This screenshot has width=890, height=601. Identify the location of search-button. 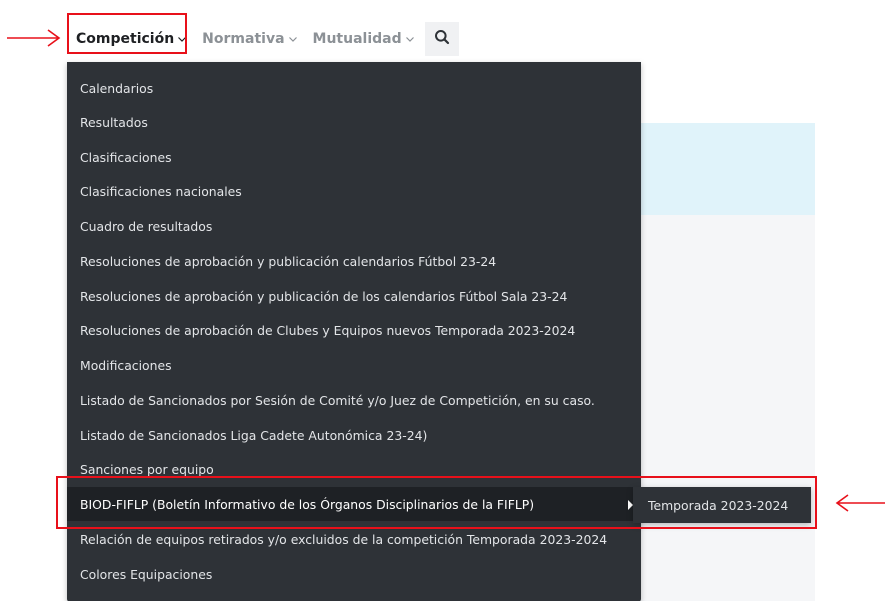
(441, 39).